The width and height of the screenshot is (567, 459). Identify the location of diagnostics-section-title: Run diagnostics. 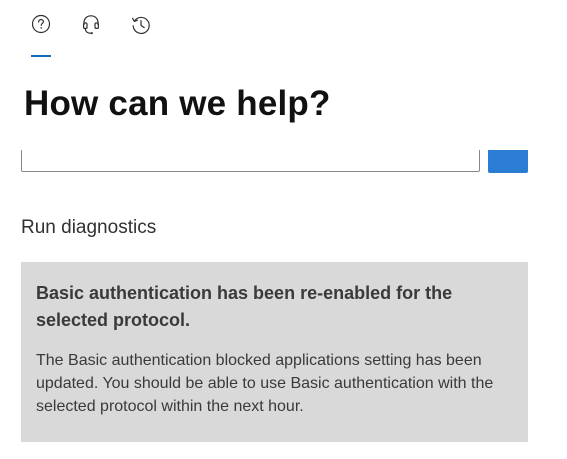
(89, 227).